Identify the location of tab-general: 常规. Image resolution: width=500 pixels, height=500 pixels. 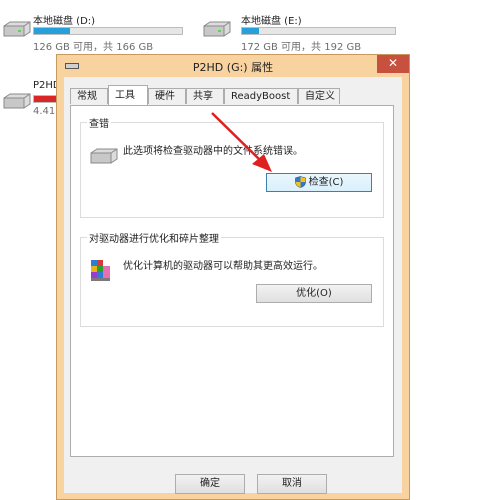
(89, 96).